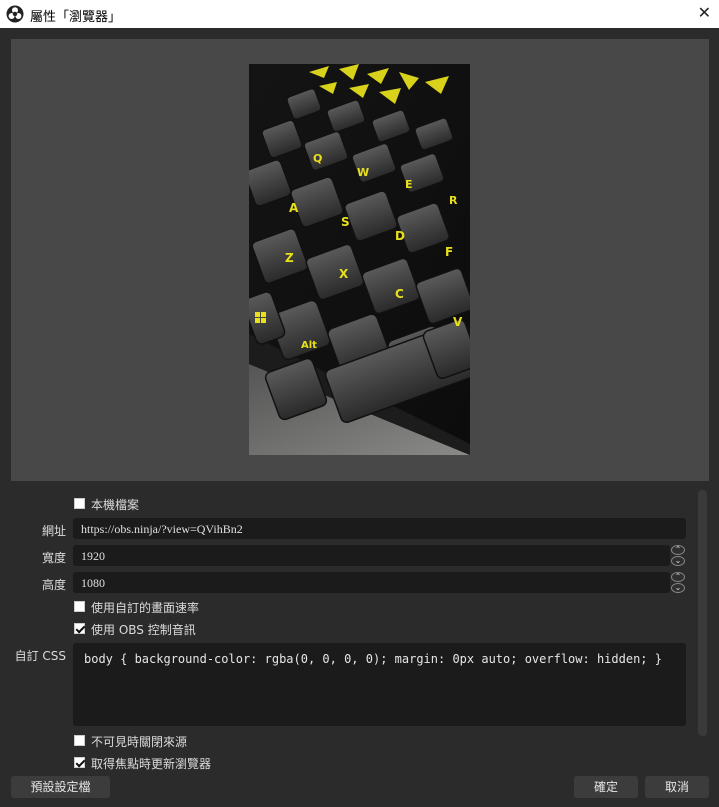 Image resolution: width=719 pixels, height=807 pixels. What do you see at coordinates (379, 528) in the screenshot?
I see `url-input: https://obs.ninja/?view=QVihBn2` at bounding box center [379, 528].